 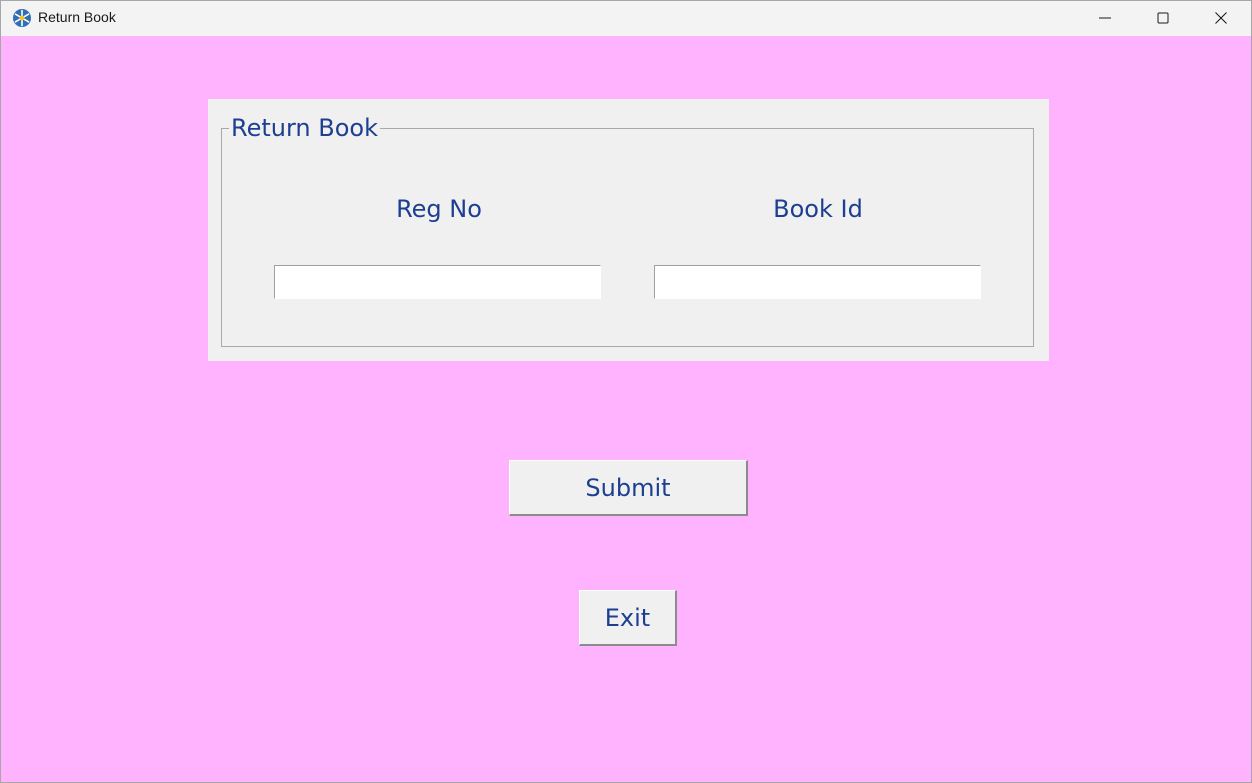 I want to click on exit-button: Exit, so click(x=628, y=618).